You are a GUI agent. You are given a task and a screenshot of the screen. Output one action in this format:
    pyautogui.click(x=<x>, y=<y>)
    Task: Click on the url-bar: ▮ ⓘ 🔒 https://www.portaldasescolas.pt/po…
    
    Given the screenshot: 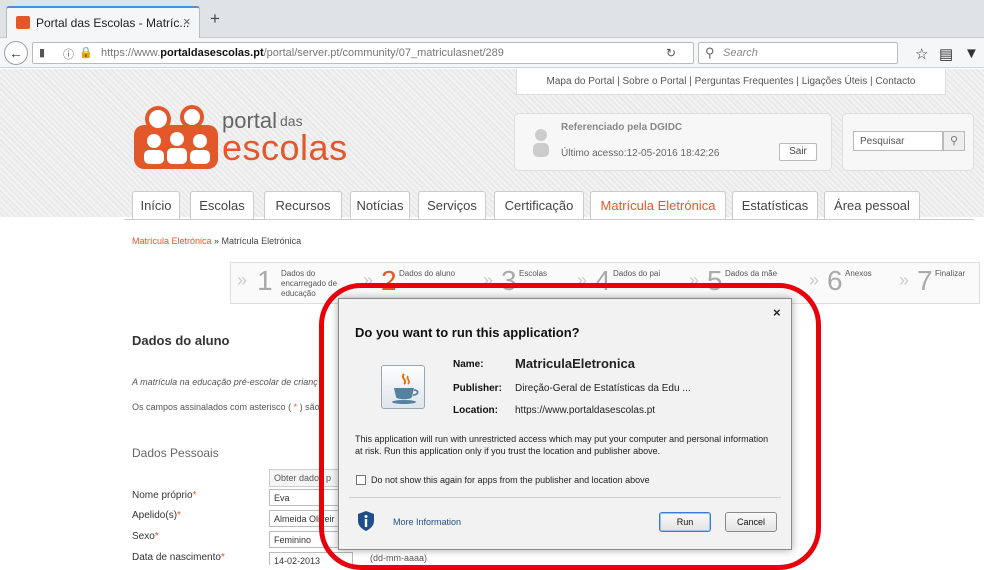 What is the action you would take?
    pyautogui.click(x=363, y=53)
    